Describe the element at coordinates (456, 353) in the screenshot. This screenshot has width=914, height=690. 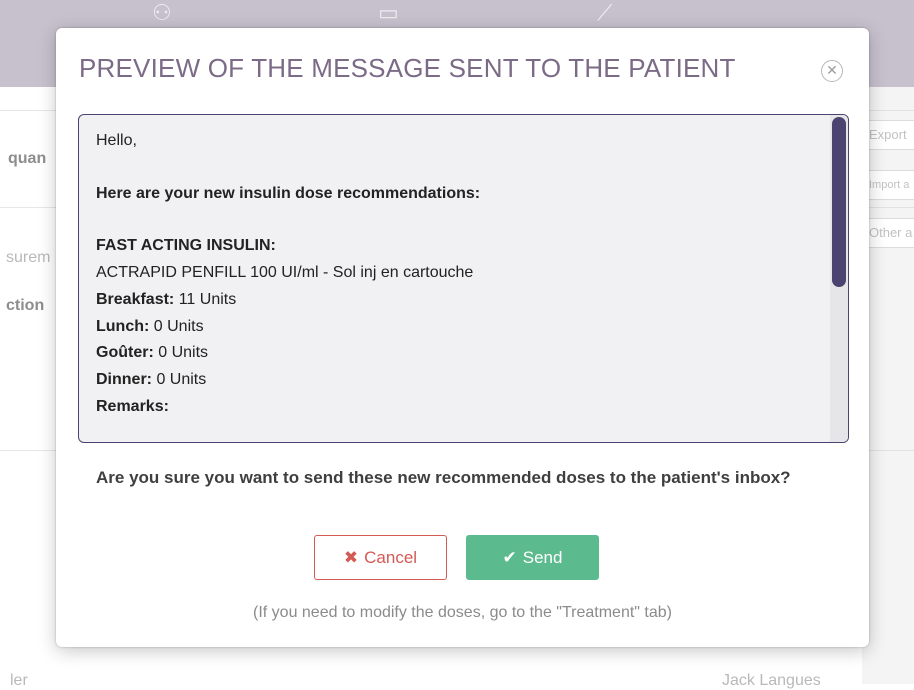
I see `dose-row-gouter: Goûter: 0 Units` at that location.